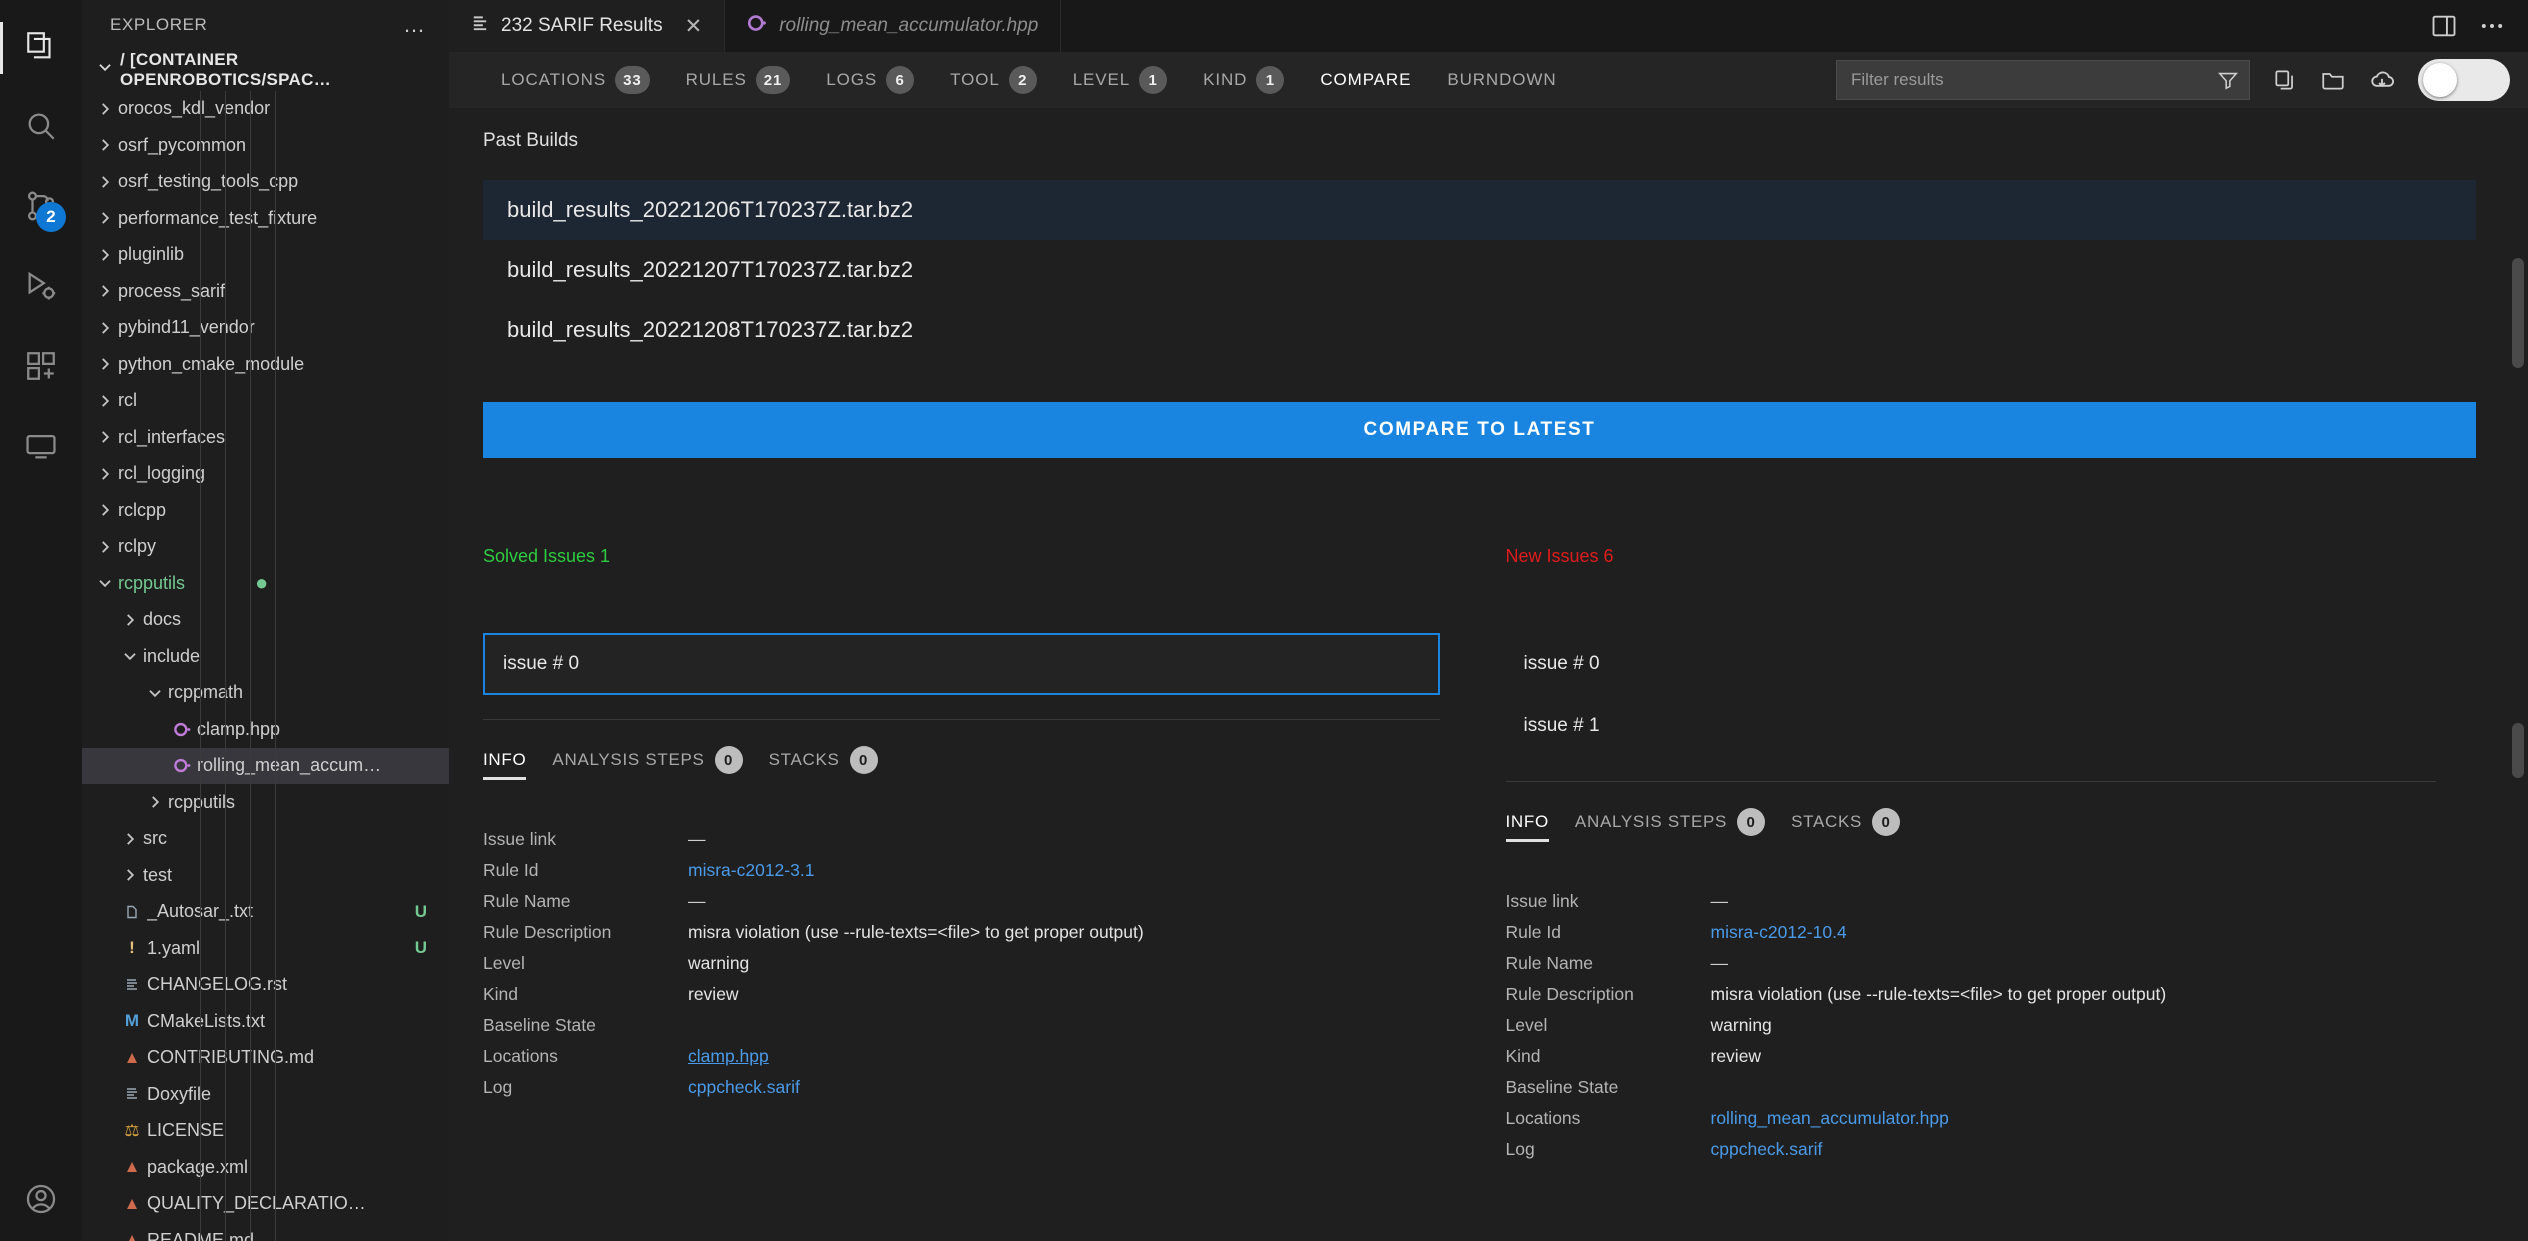 The height and width of the screenshot is (1241, 2528). I want to click on tree-item: ! 1.yaml U, so click(265, 948).